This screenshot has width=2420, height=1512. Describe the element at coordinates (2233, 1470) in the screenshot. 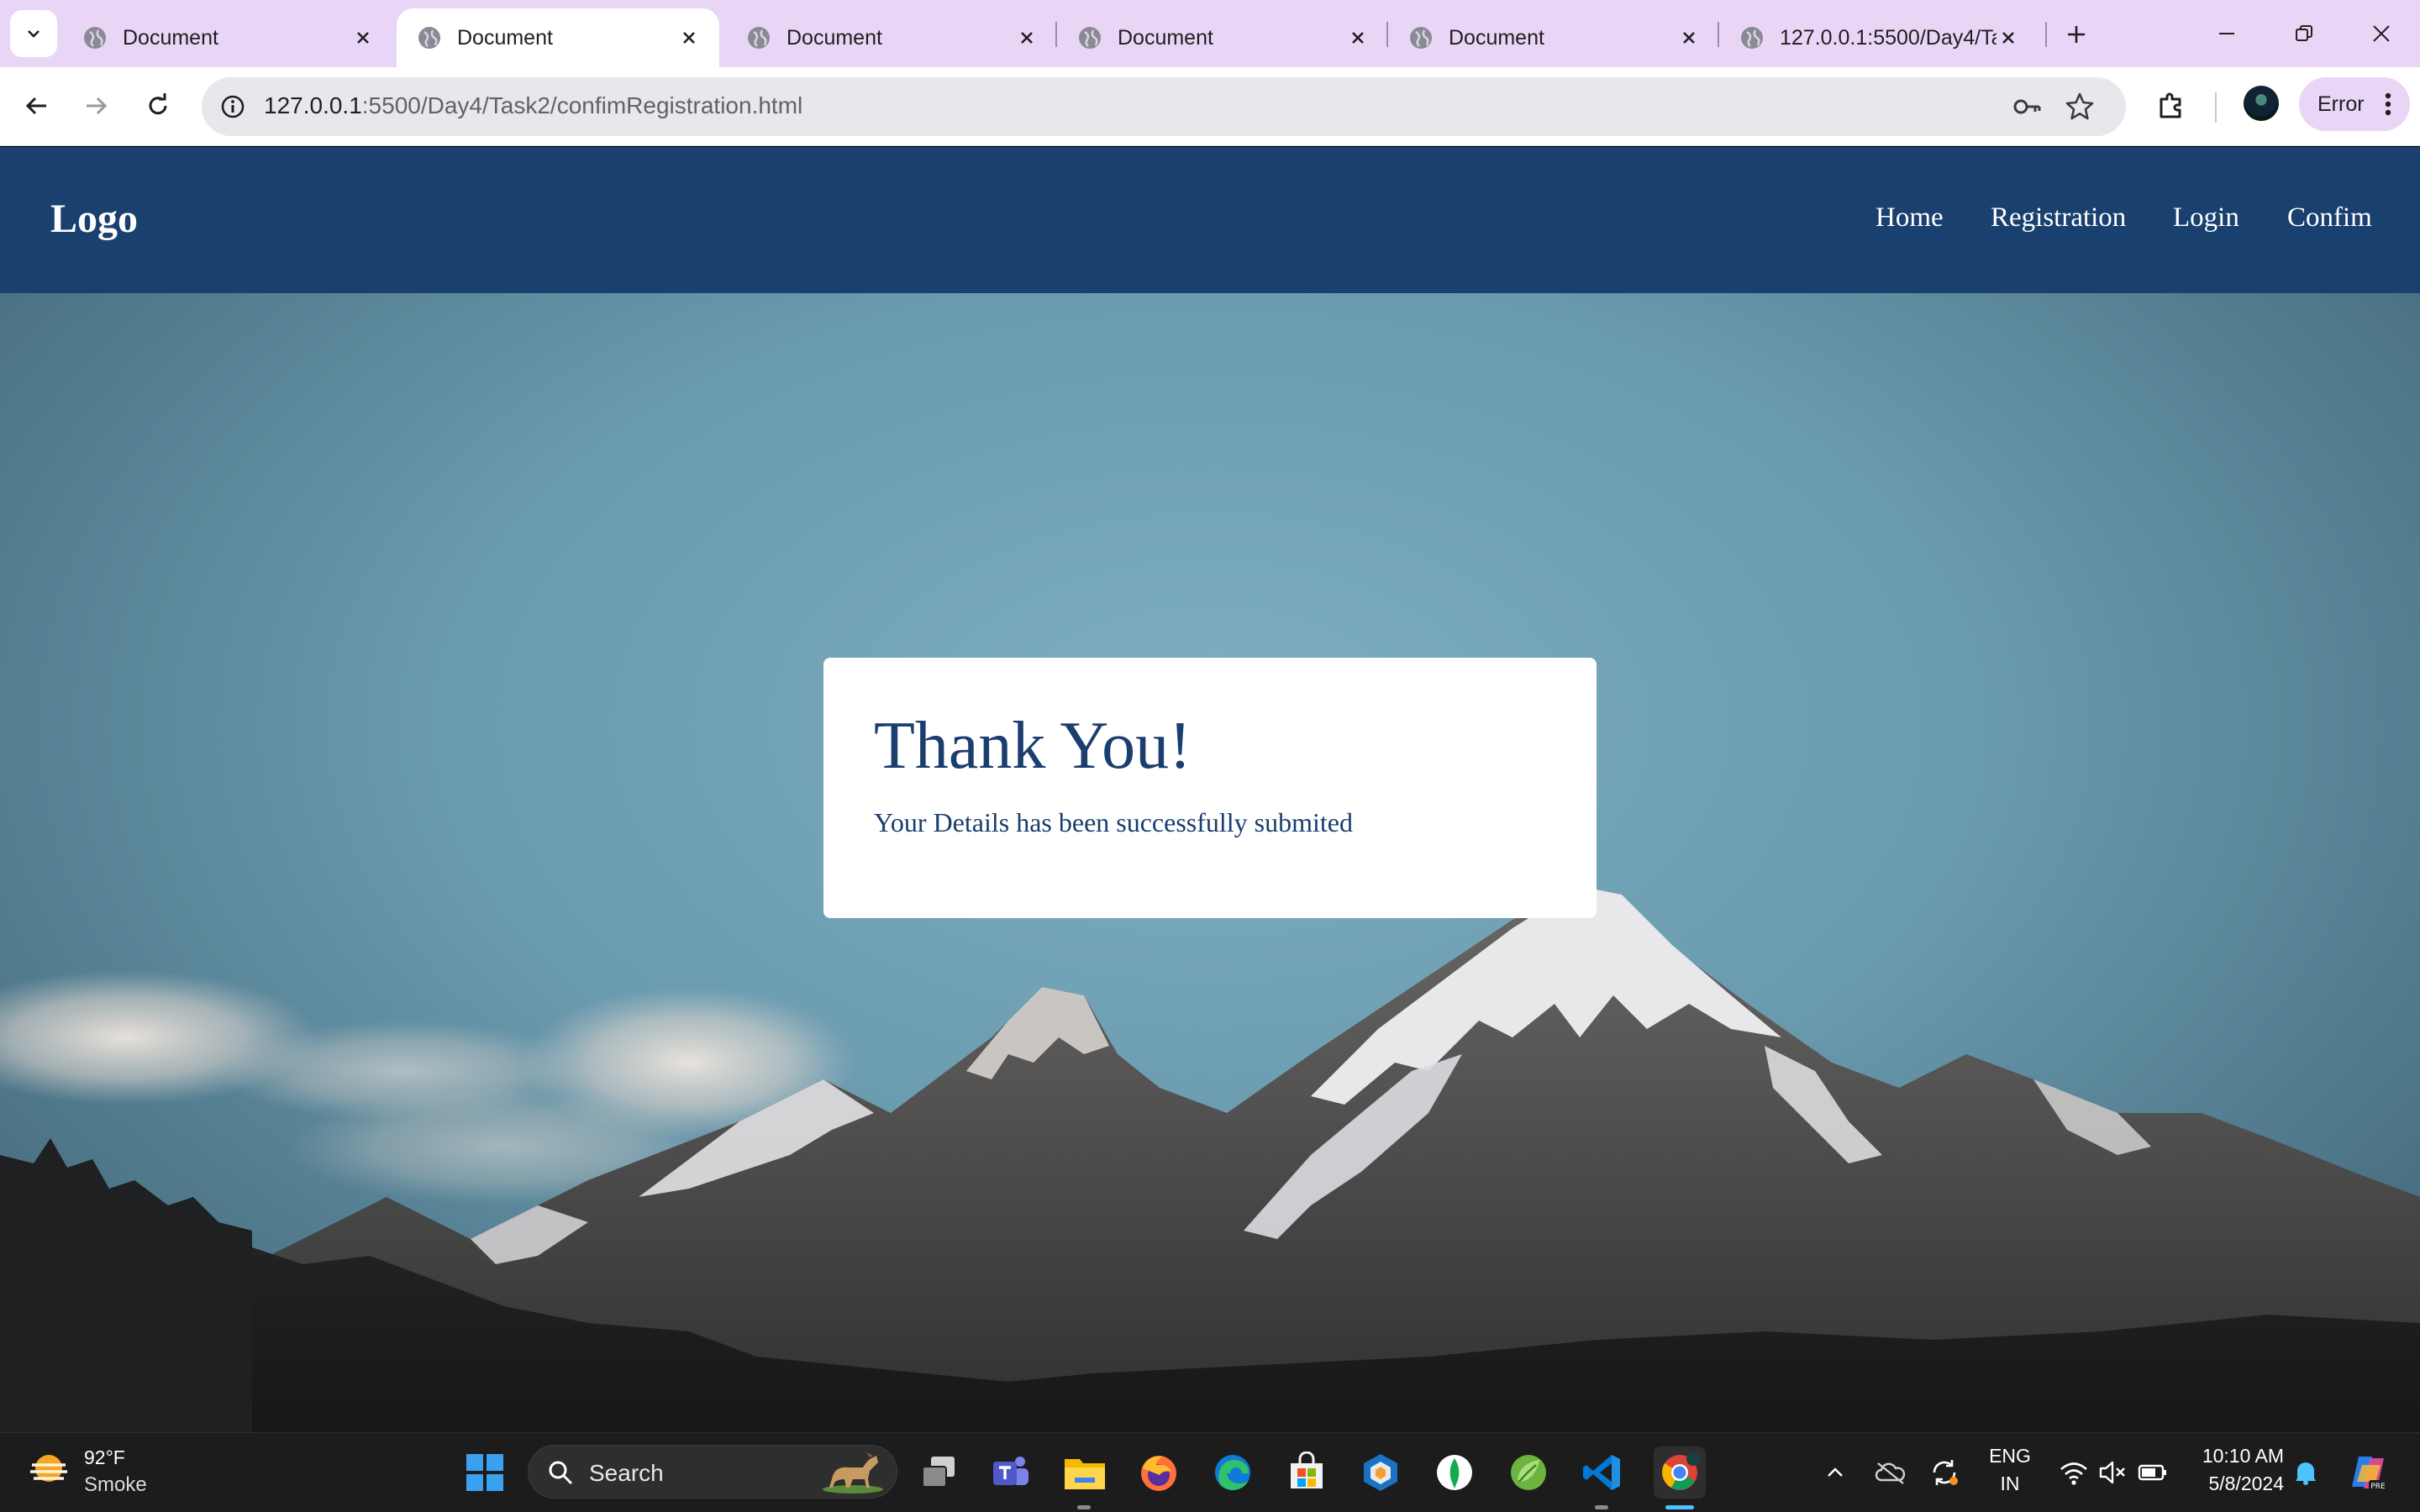

I see `clock: 10:10 AM 5/8/2024` at that location.